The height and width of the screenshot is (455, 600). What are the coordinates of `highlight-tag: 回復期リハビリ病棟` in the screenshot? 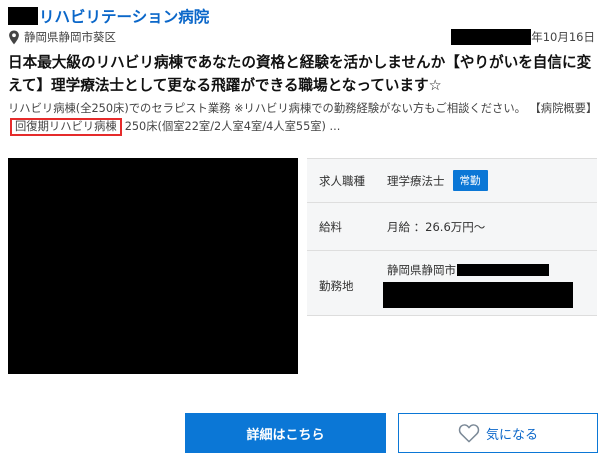 It's located at (66, 127).